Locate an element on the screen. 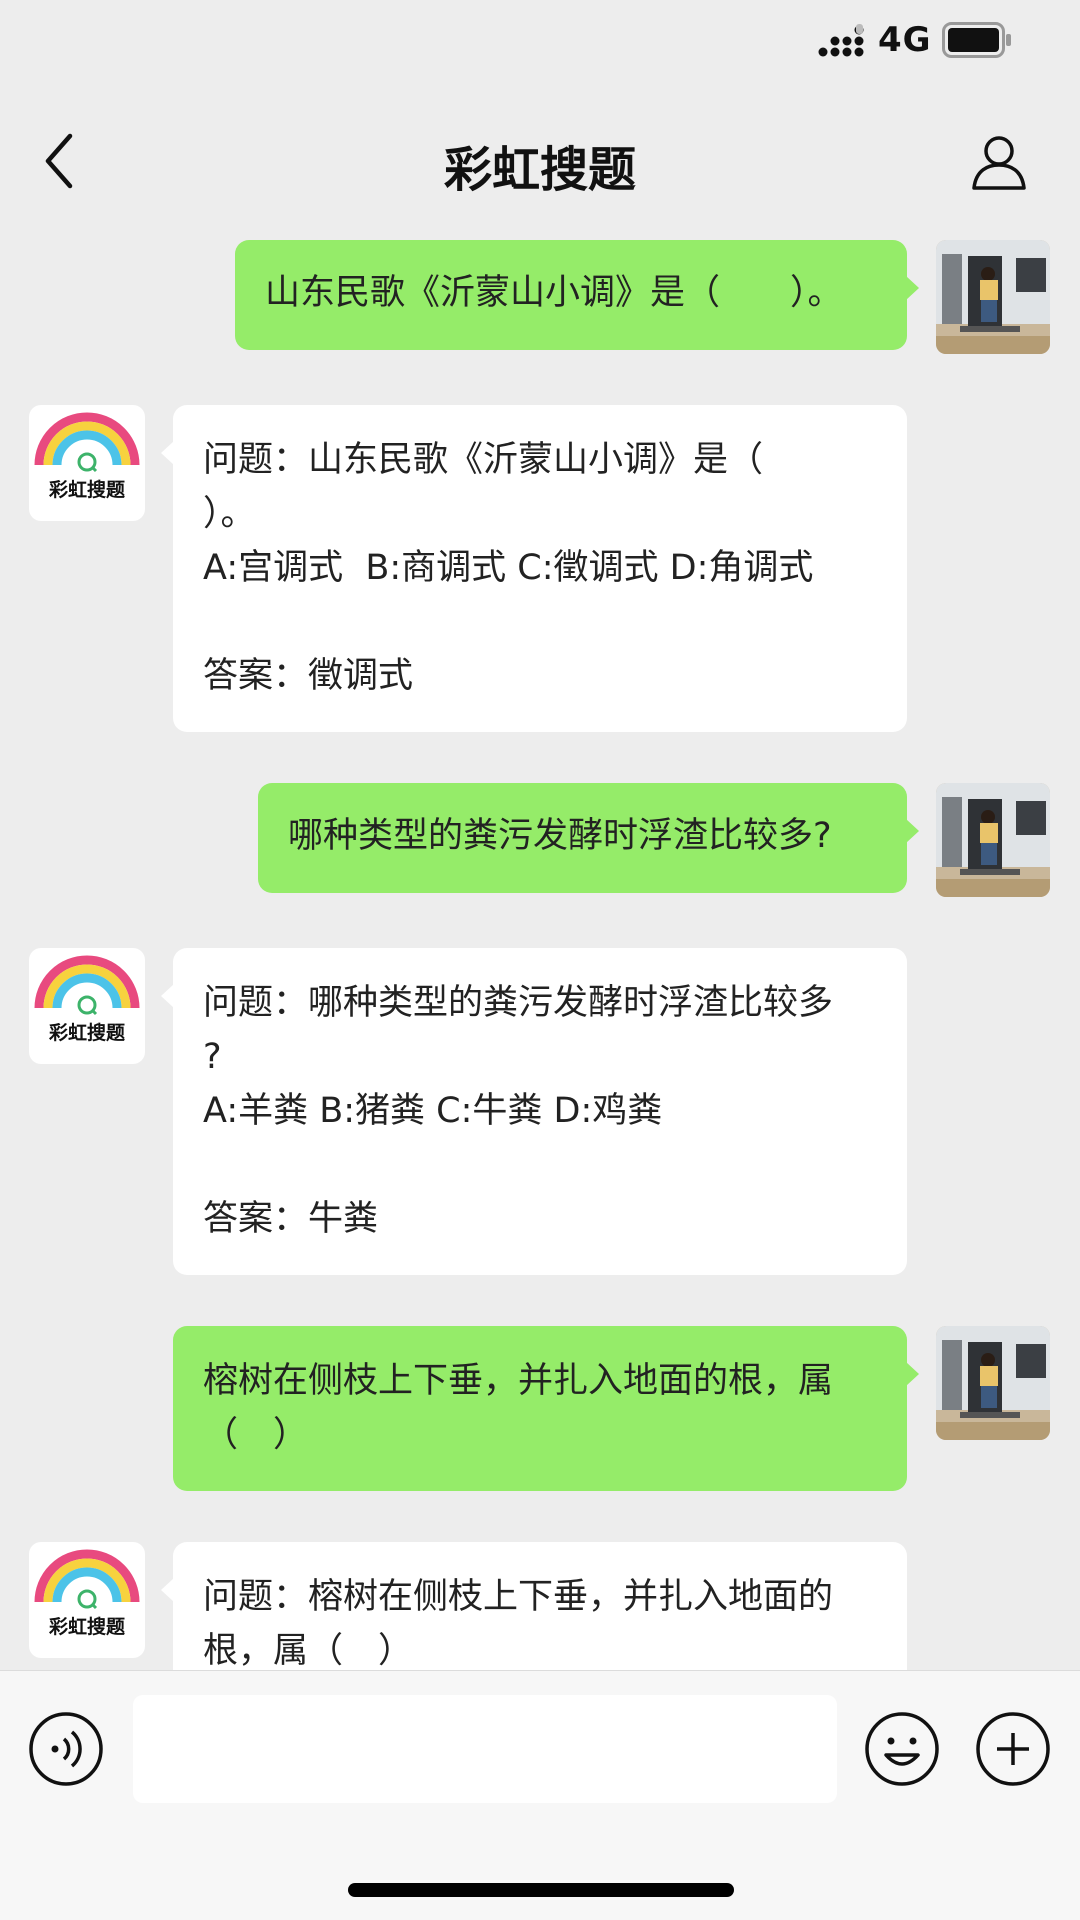 The image size is (1080, 1920). user-message-bubble: 山东民歌《沂蒙山小调》是（ ）。 is located at coordinates (577, 295).